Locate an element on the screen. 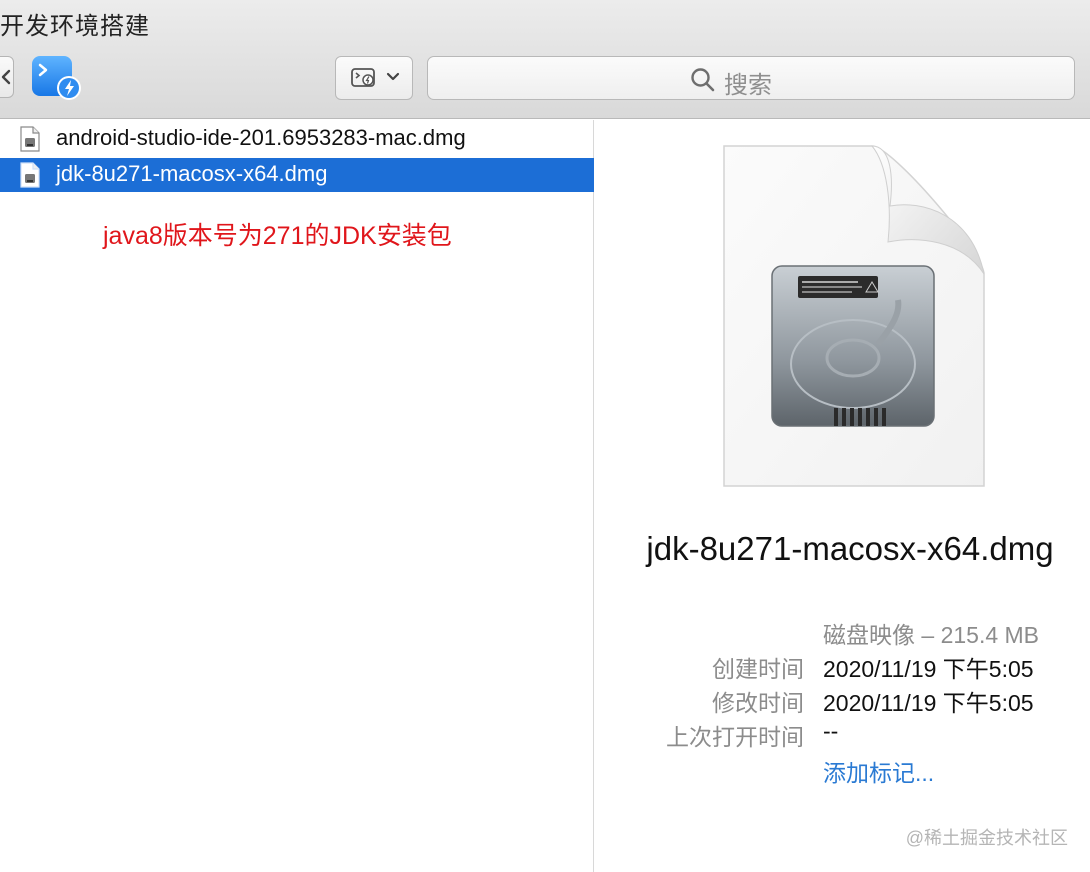 The width and height of the screenshot is (1090, 872). view-options-button is located at coordinates (374, 78).